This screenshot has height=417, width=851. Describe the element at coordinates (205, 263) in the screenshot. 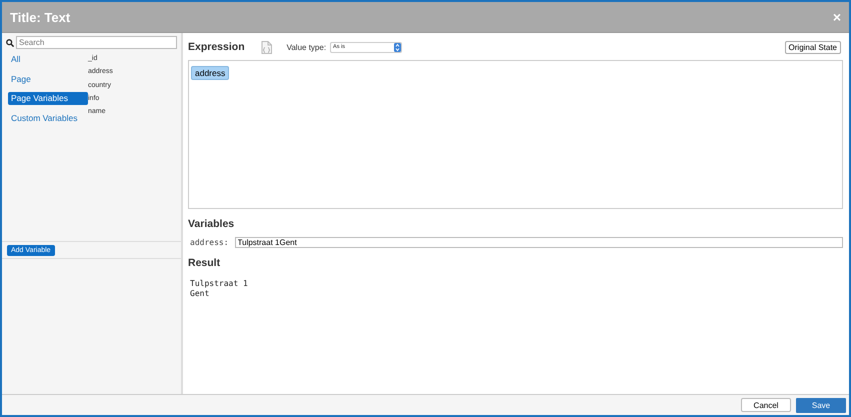

I see `result-heading: Result` at that location.